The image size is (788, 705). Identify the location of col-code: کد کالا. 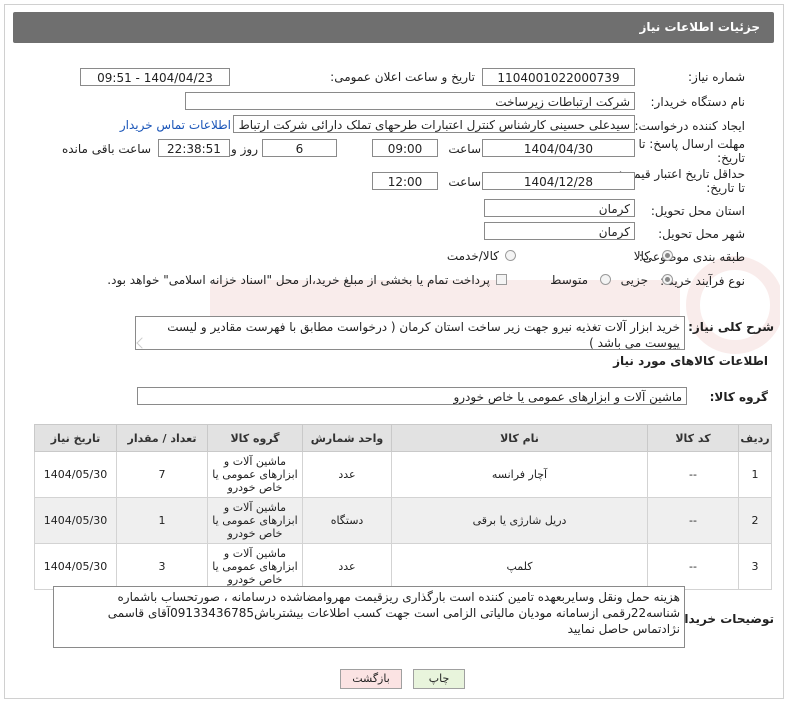
(693, 438).